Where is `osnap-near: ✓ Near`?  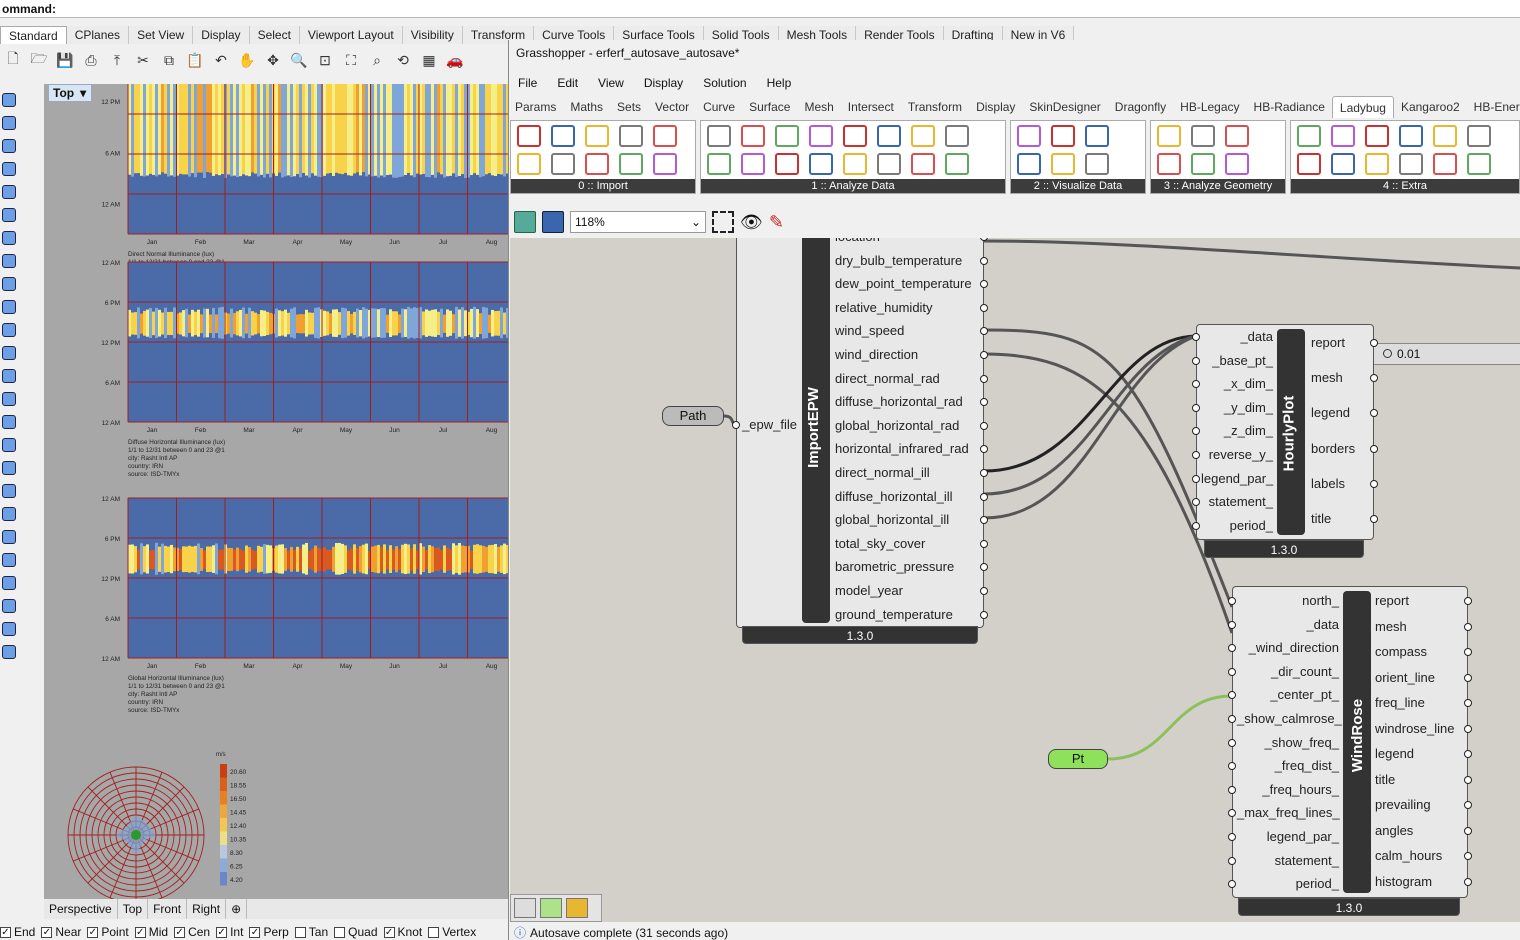 osnap-near: ✓ Near is located at coordinates (61, 932).